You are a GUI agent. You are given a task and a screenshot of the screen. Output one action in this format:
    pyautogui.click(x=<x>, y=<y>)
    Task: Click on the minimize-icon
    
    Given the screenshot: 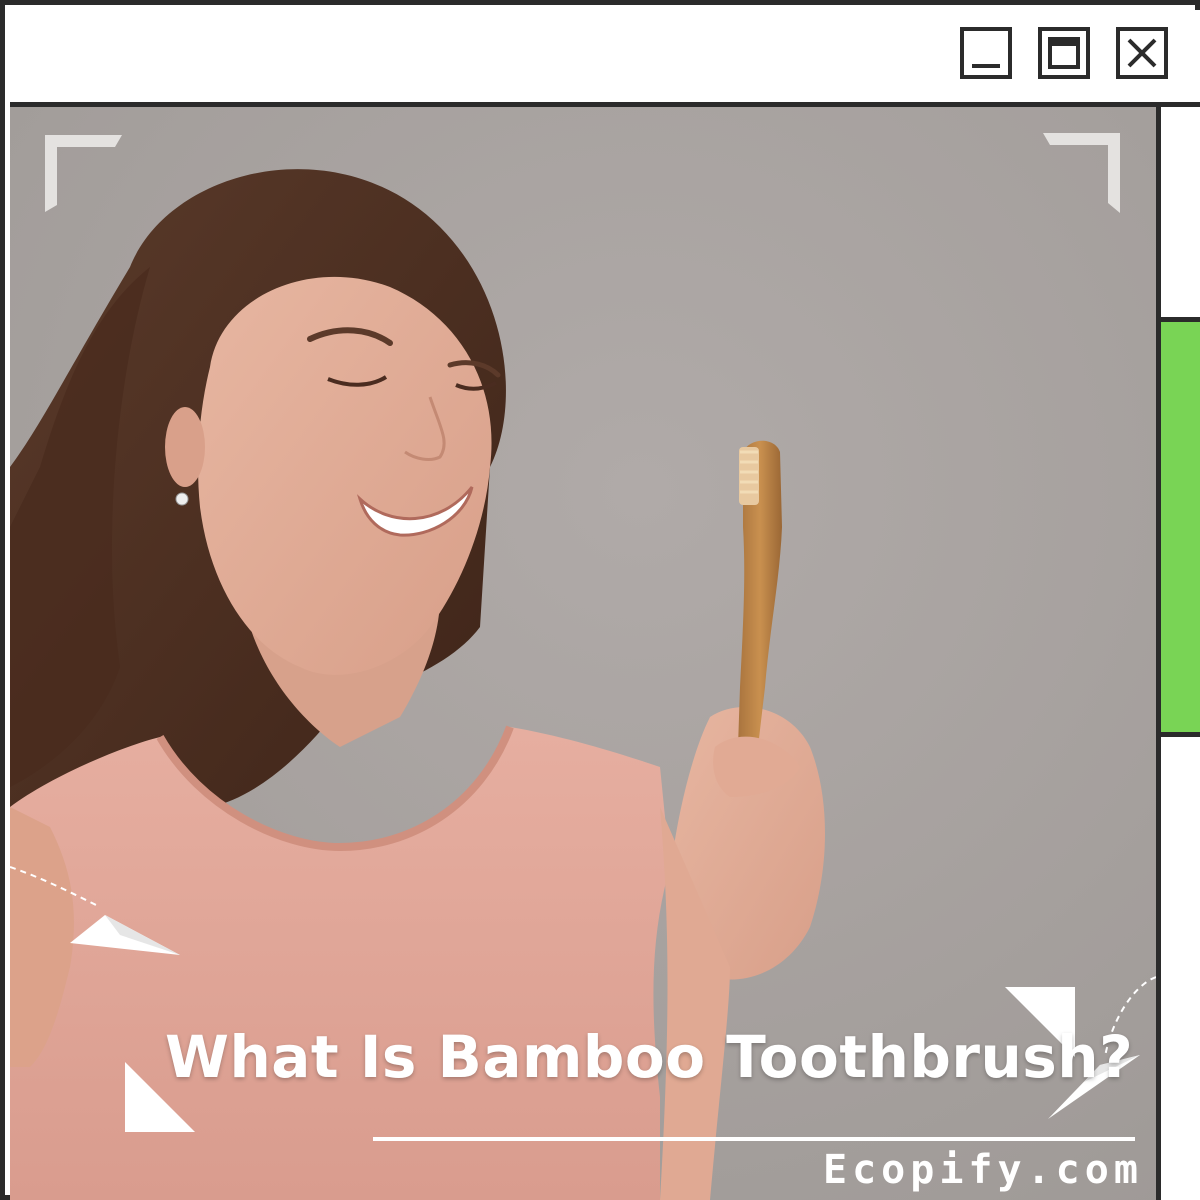 What is the action you would take?
    pyautogui.click(x=986, y=66)
    